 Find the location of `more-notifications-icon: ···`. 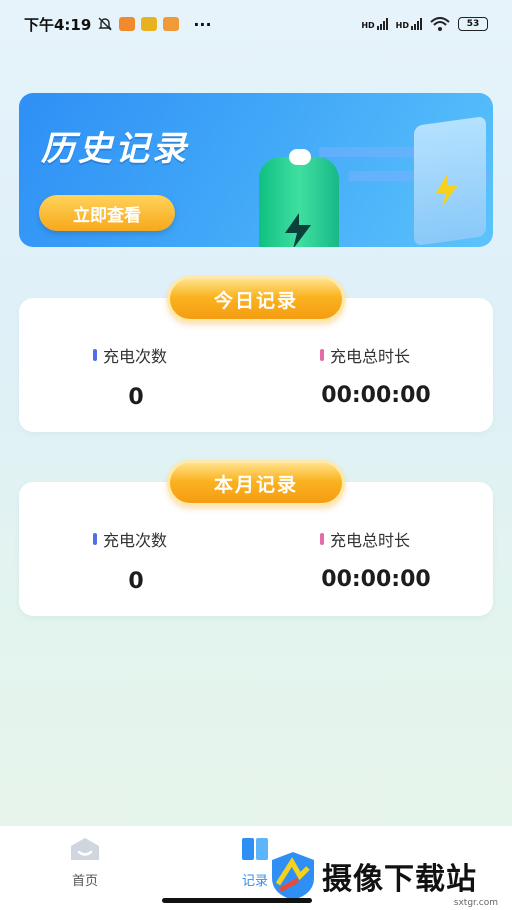

more-notifications-icon: ··· is located at coordinates (202, 24).